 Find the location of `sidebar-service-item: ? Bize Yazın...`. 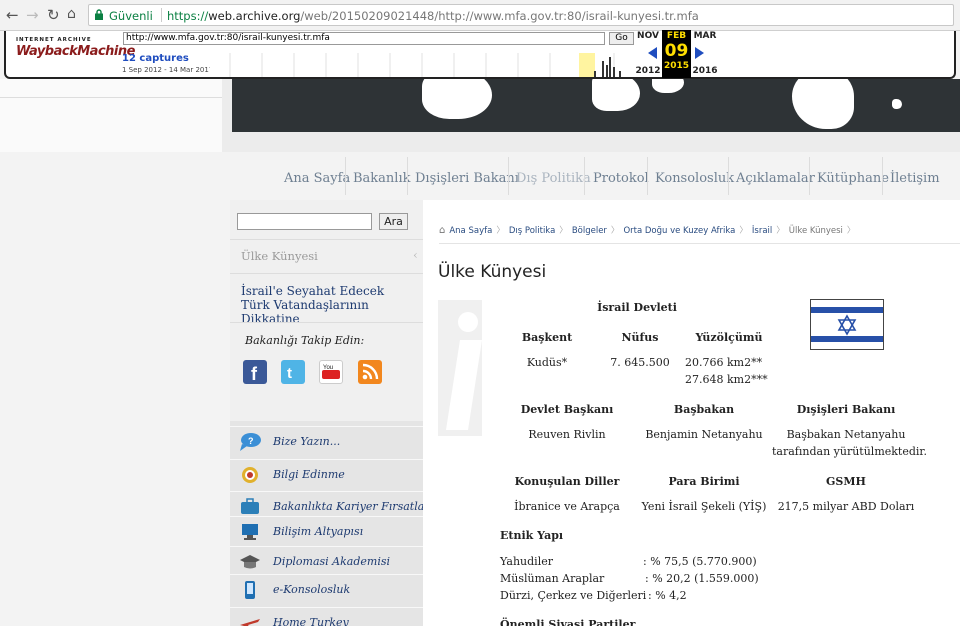

sidebar-service-item: ? Bize Yazın... is located at coordinates (326, 440).